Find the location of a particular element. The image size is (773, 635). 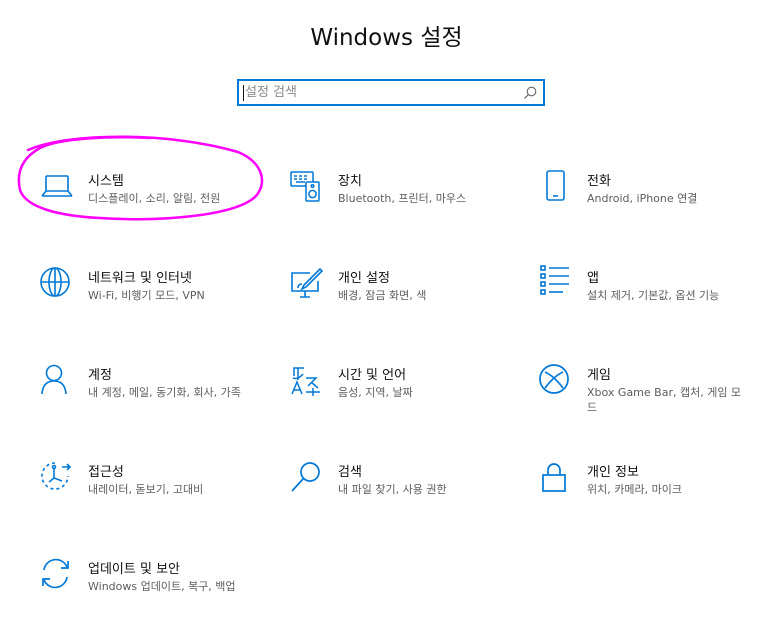

tile-description: Wi-Fi, 비행기 모드, VPN is located at coordinates (146, 295).